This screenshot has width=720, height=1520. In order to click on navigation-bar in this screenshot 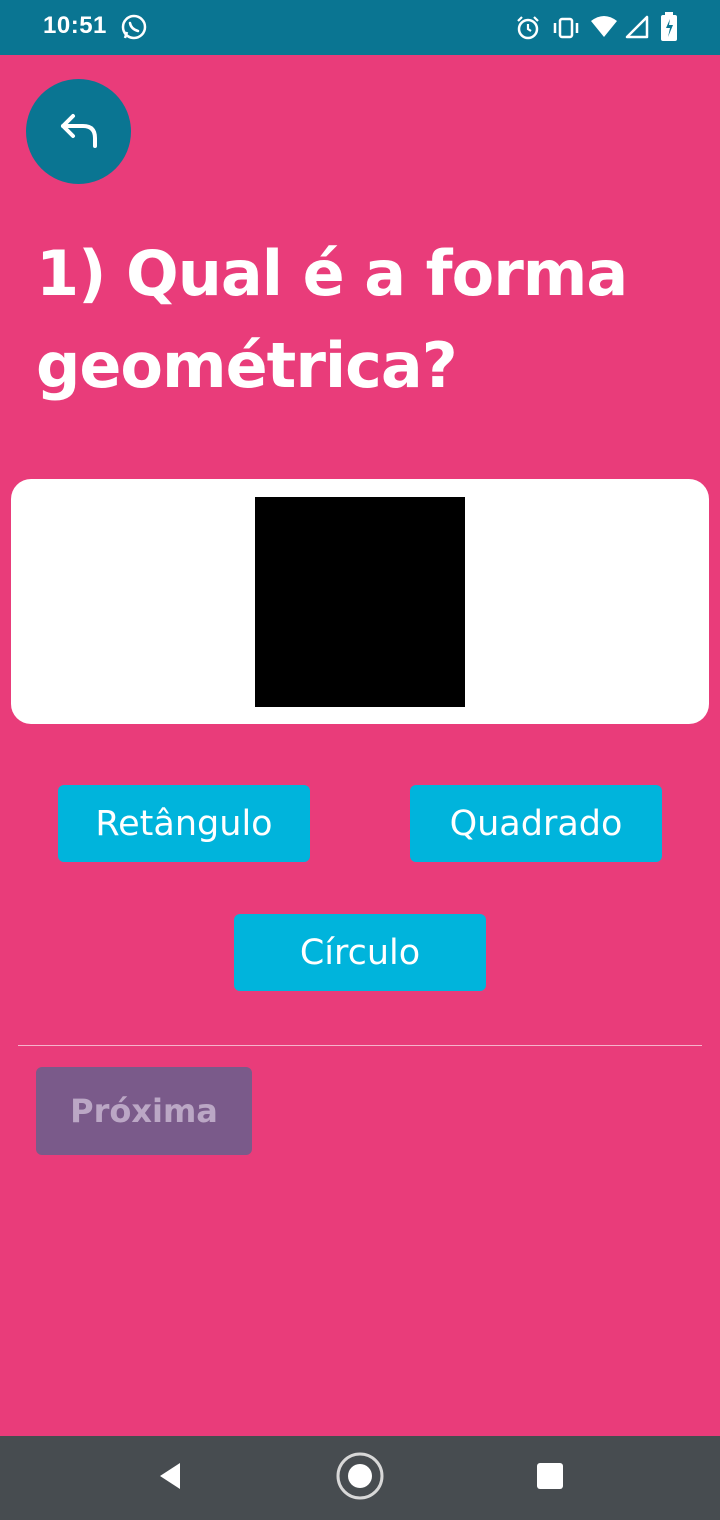, I will do `click(360, 1478)`.